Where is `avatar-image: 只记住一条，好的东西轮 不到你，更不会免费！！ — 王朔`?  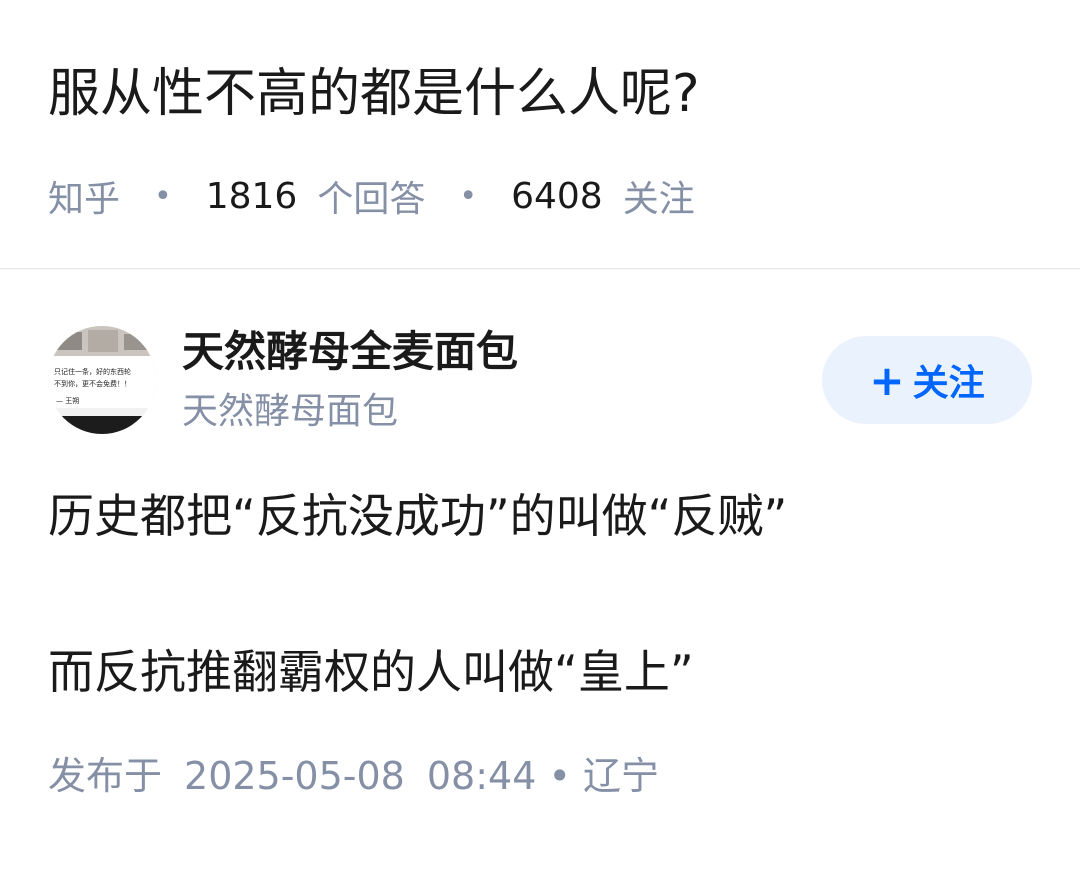 avatar-image: 只记住一条，好的东西轮 不到你，更不会免费！！ — 王朔 is located at coordinates (102, 380).